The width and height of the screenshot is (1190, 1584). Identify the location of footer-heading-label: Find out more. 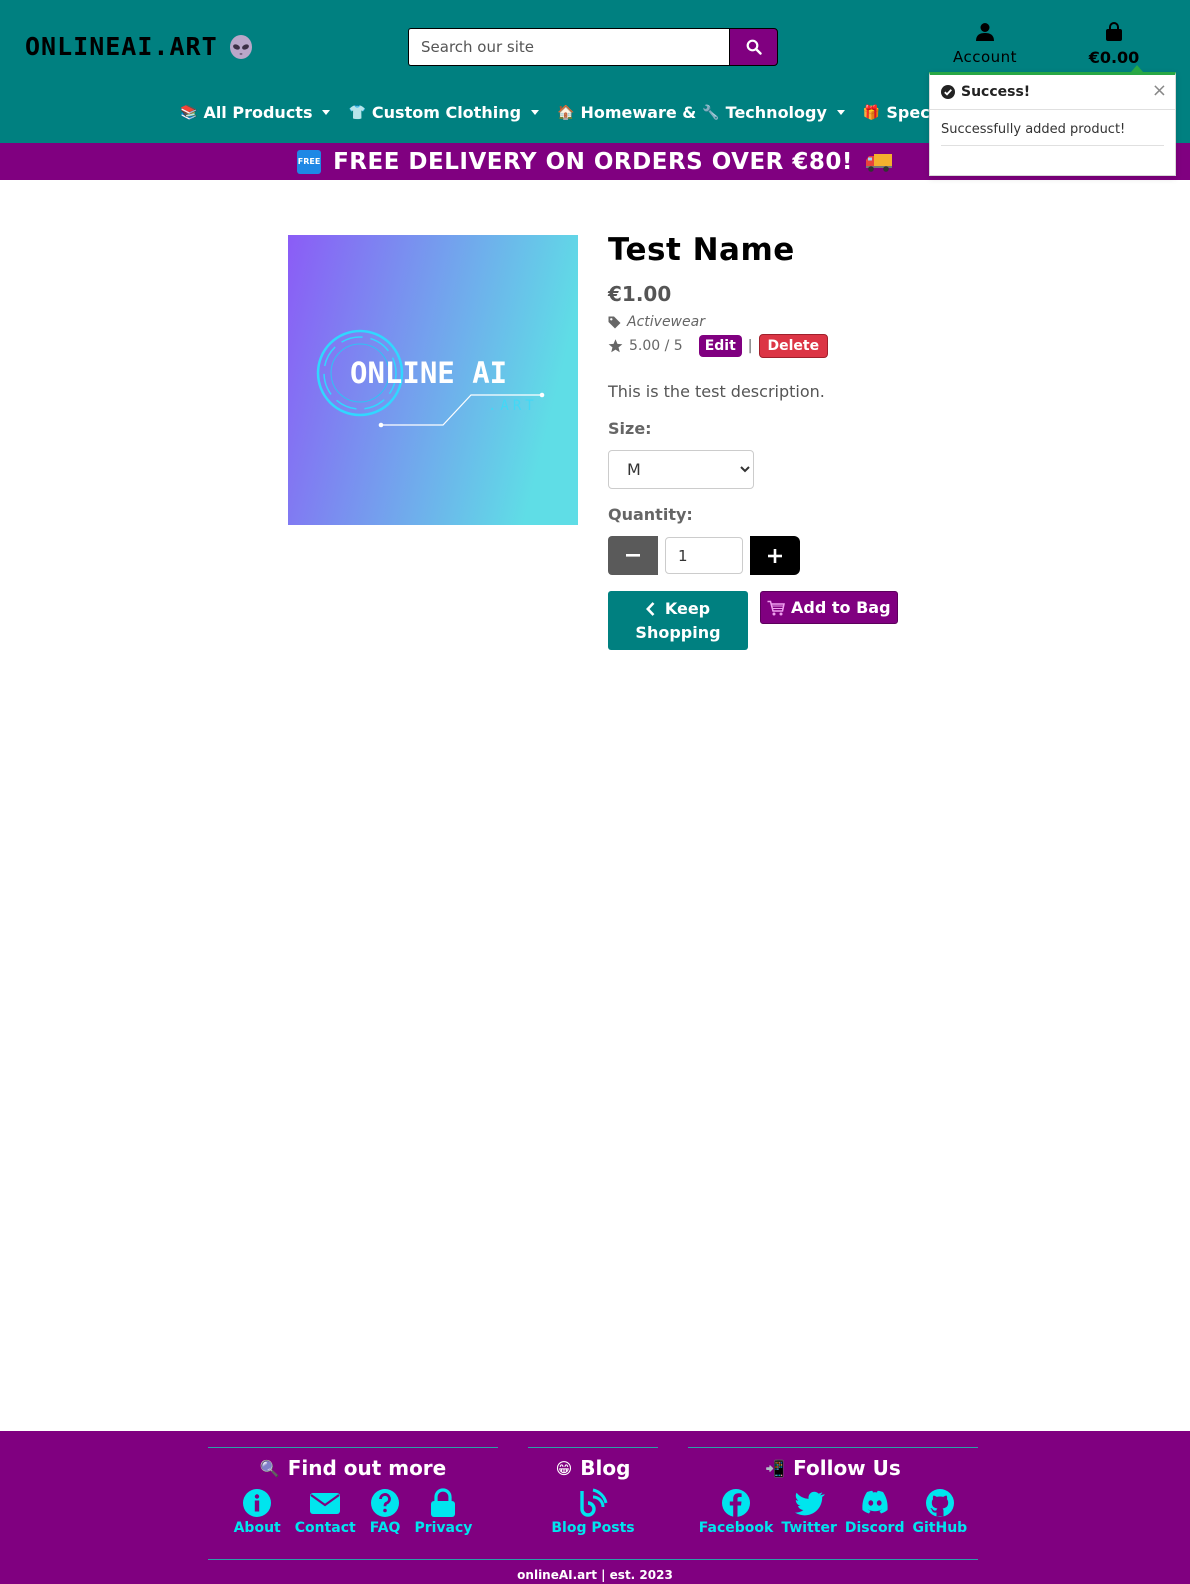
(367, 1468).